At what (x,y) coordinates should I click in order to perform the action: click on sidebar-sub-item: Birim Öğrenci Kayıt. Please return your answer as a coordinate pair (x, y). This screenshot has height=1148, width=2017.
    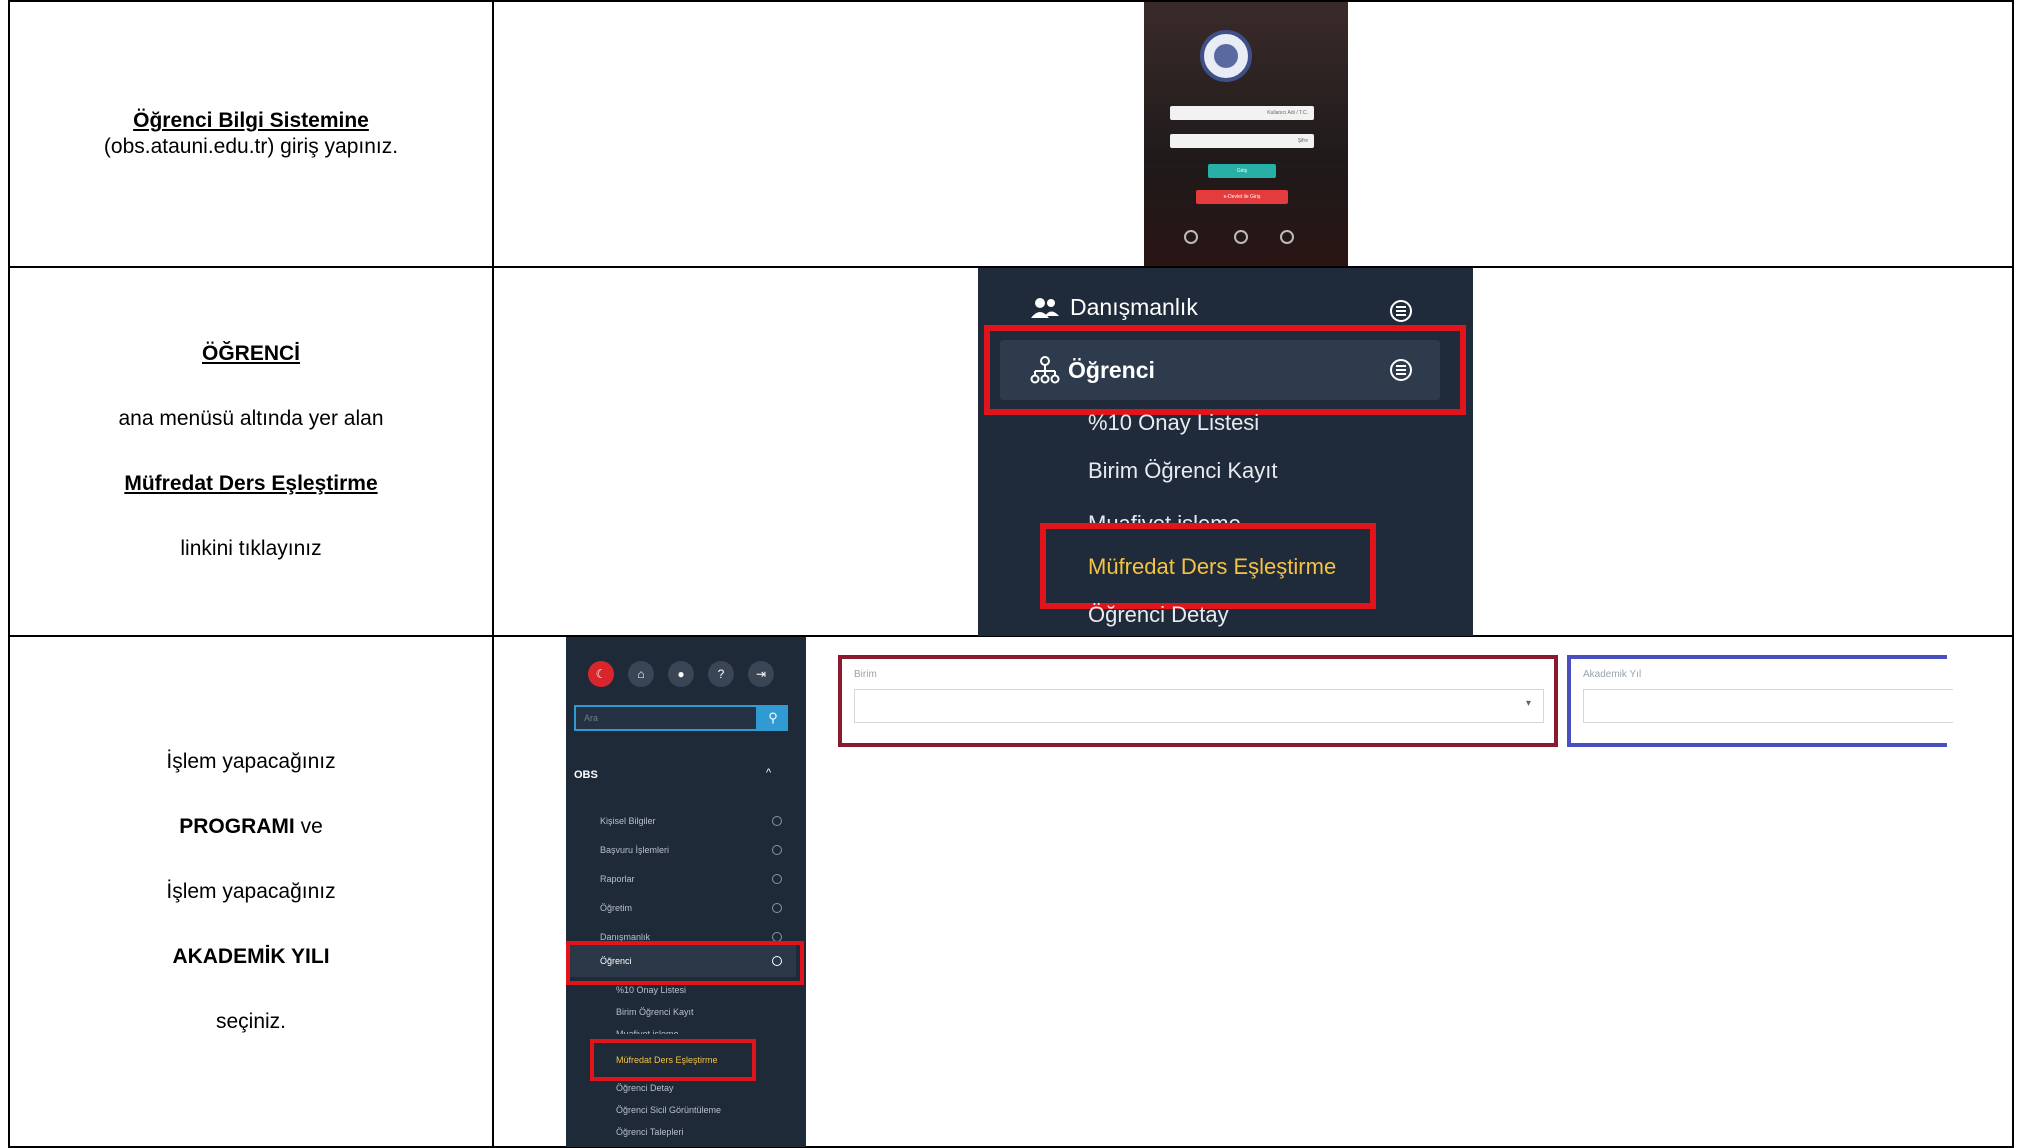
    Looking at the image, I should click on (655, 1012).